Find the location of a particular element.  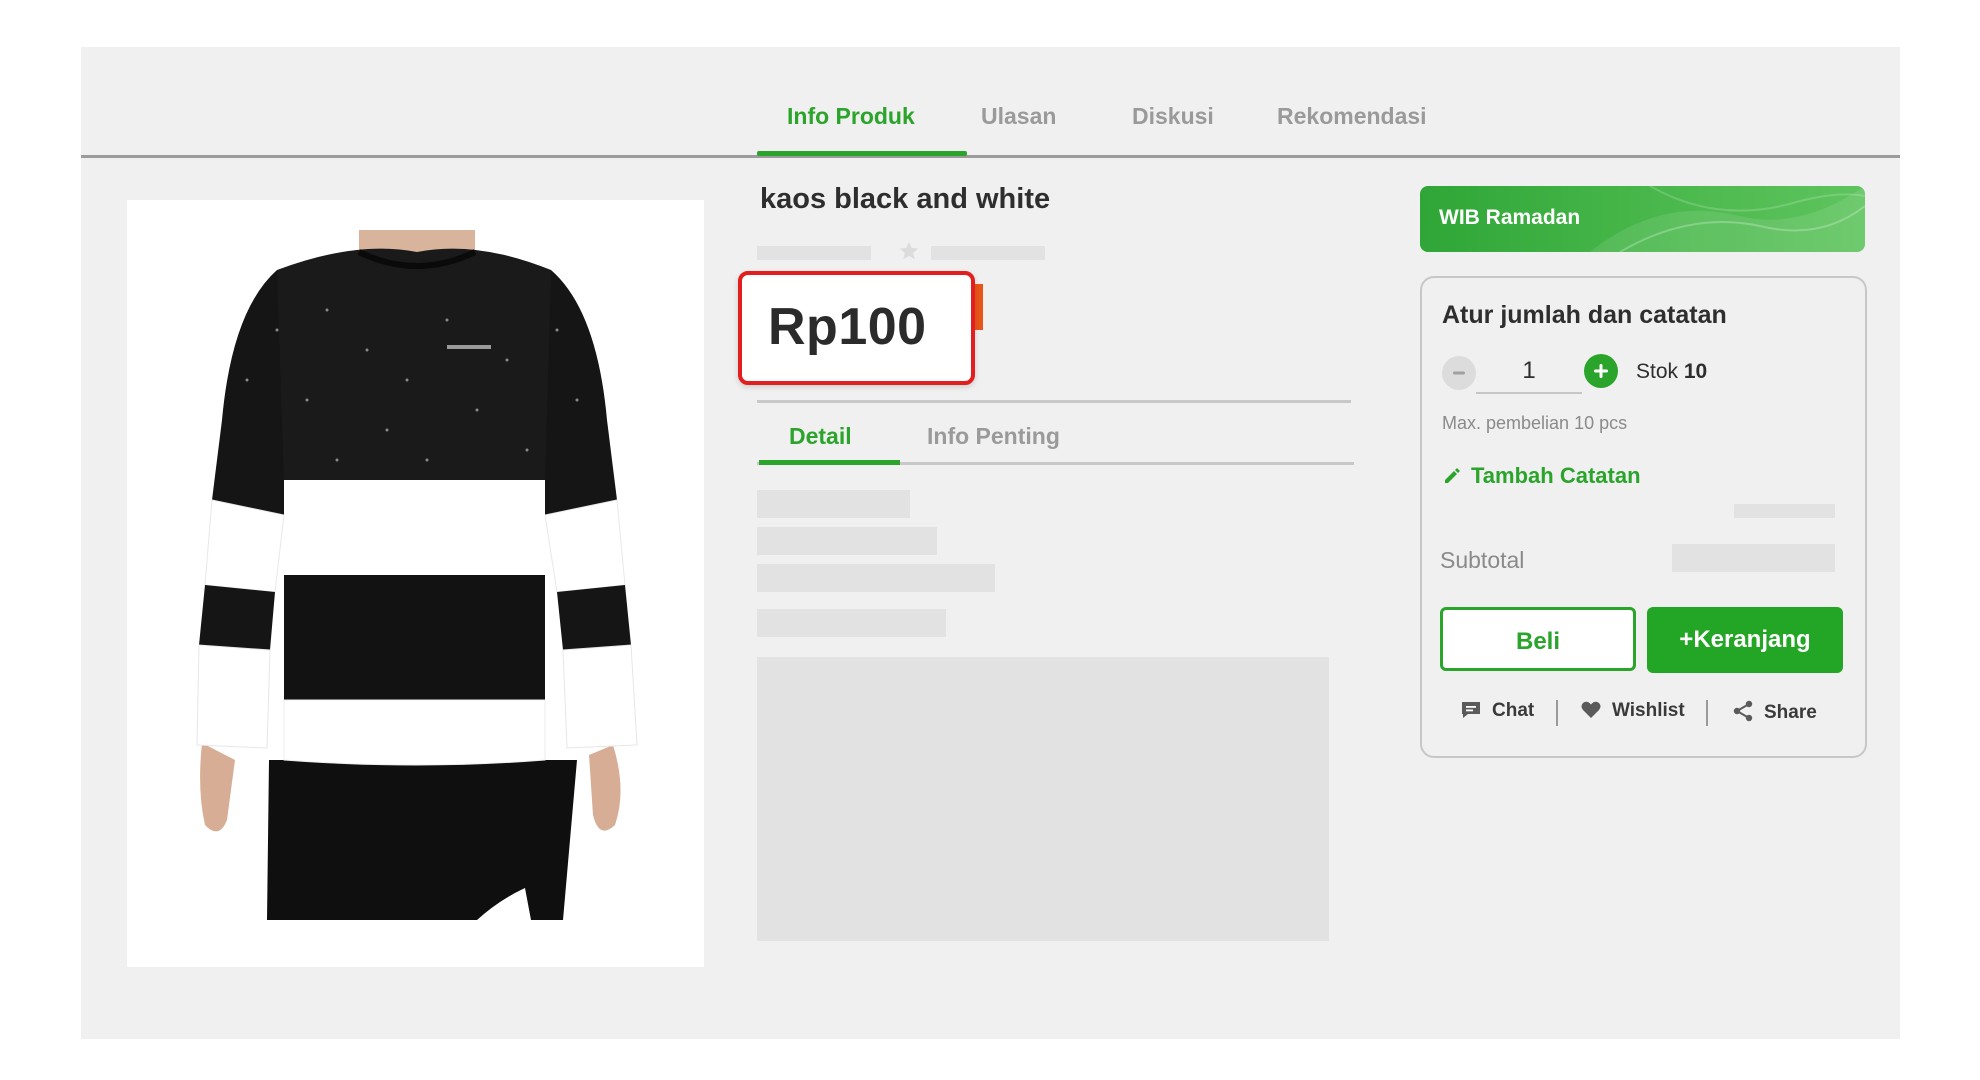

product-tabs: Info Produk Ulasan Diskusi Rekomendasi is located at coordinates (990, 102).